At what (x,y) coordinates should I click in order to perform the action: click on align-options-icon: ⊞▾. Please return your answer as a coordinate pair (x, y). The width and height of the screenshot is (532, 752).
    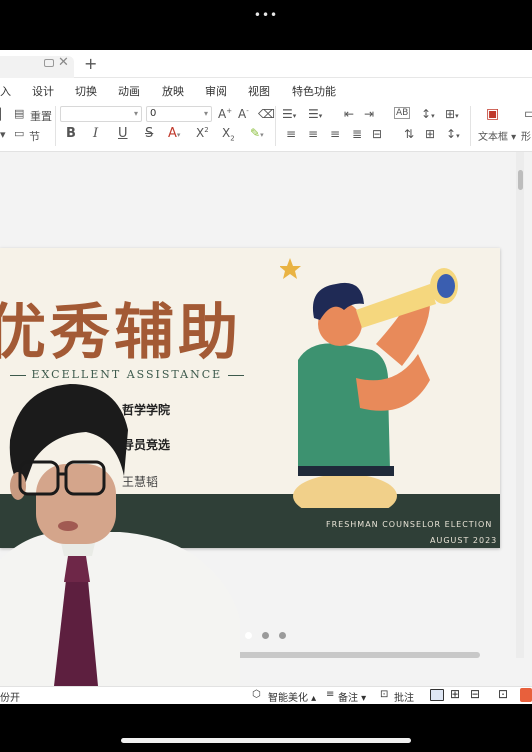
    Looking at the image, I should click on (452, 114).